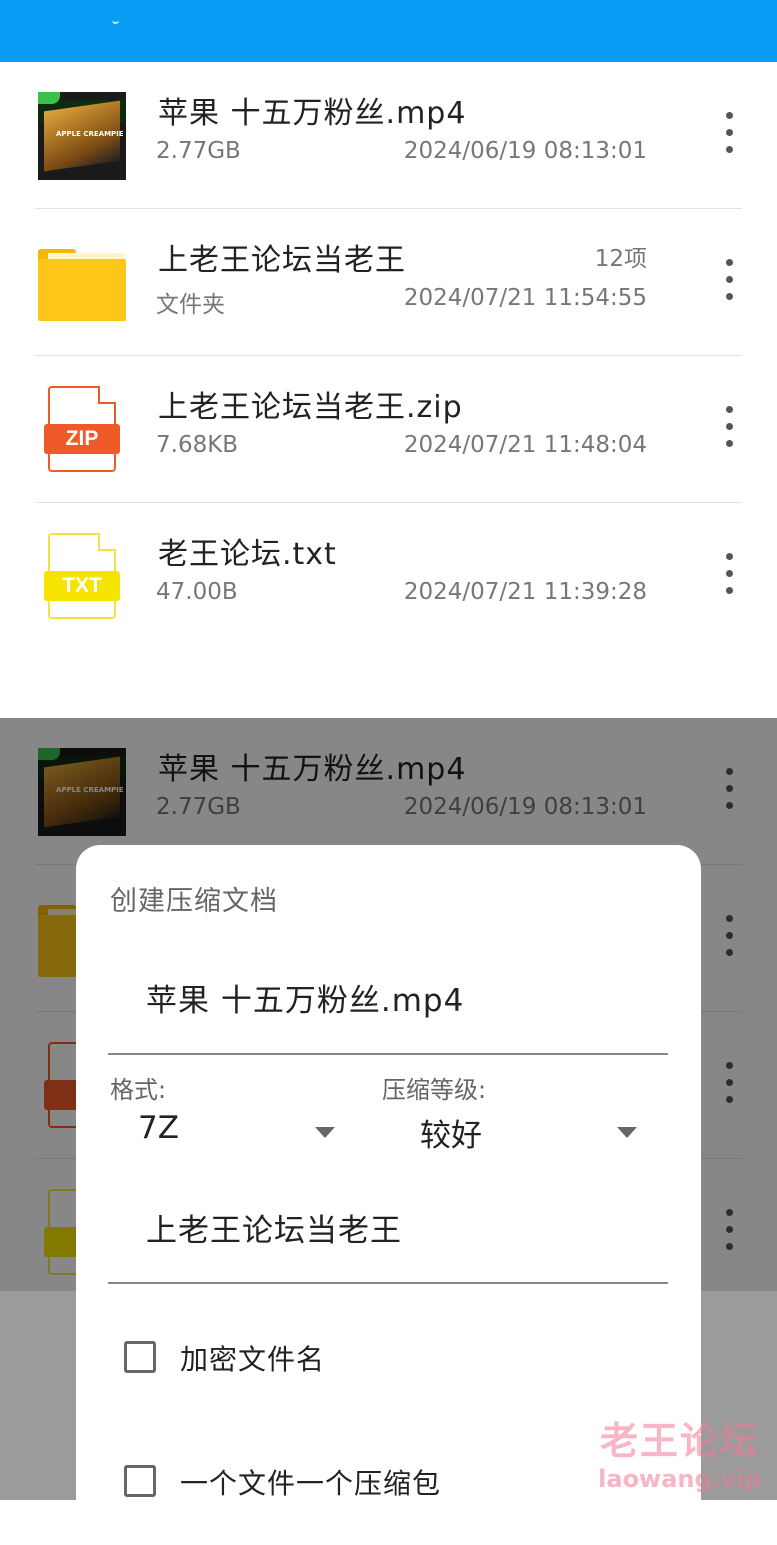 The width and height of the screenshot is (777, 1545). What do you see at coordinates (311, 1483) in the screenshot?
I see `one-archive-per-file-label: 一个文件一个压缩包` at bounding box center [311, 1483].